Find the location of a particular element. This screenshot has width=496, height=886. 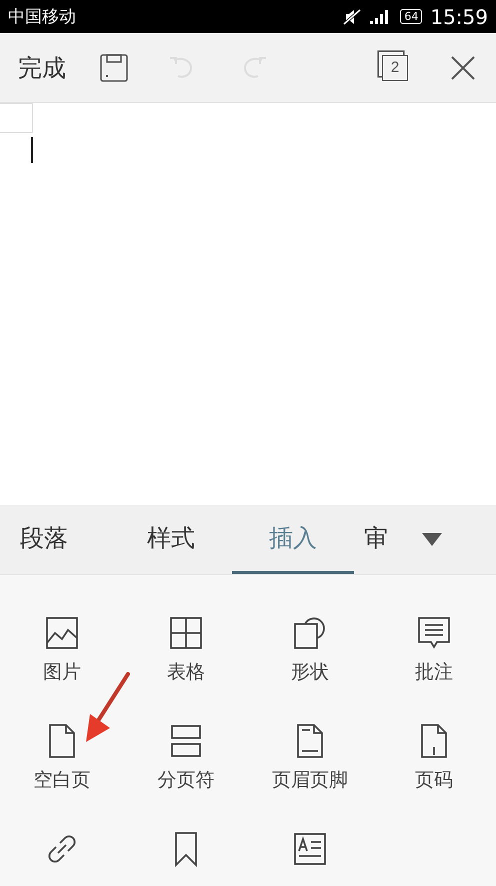

close-icon is located at coordinates (463, 67).